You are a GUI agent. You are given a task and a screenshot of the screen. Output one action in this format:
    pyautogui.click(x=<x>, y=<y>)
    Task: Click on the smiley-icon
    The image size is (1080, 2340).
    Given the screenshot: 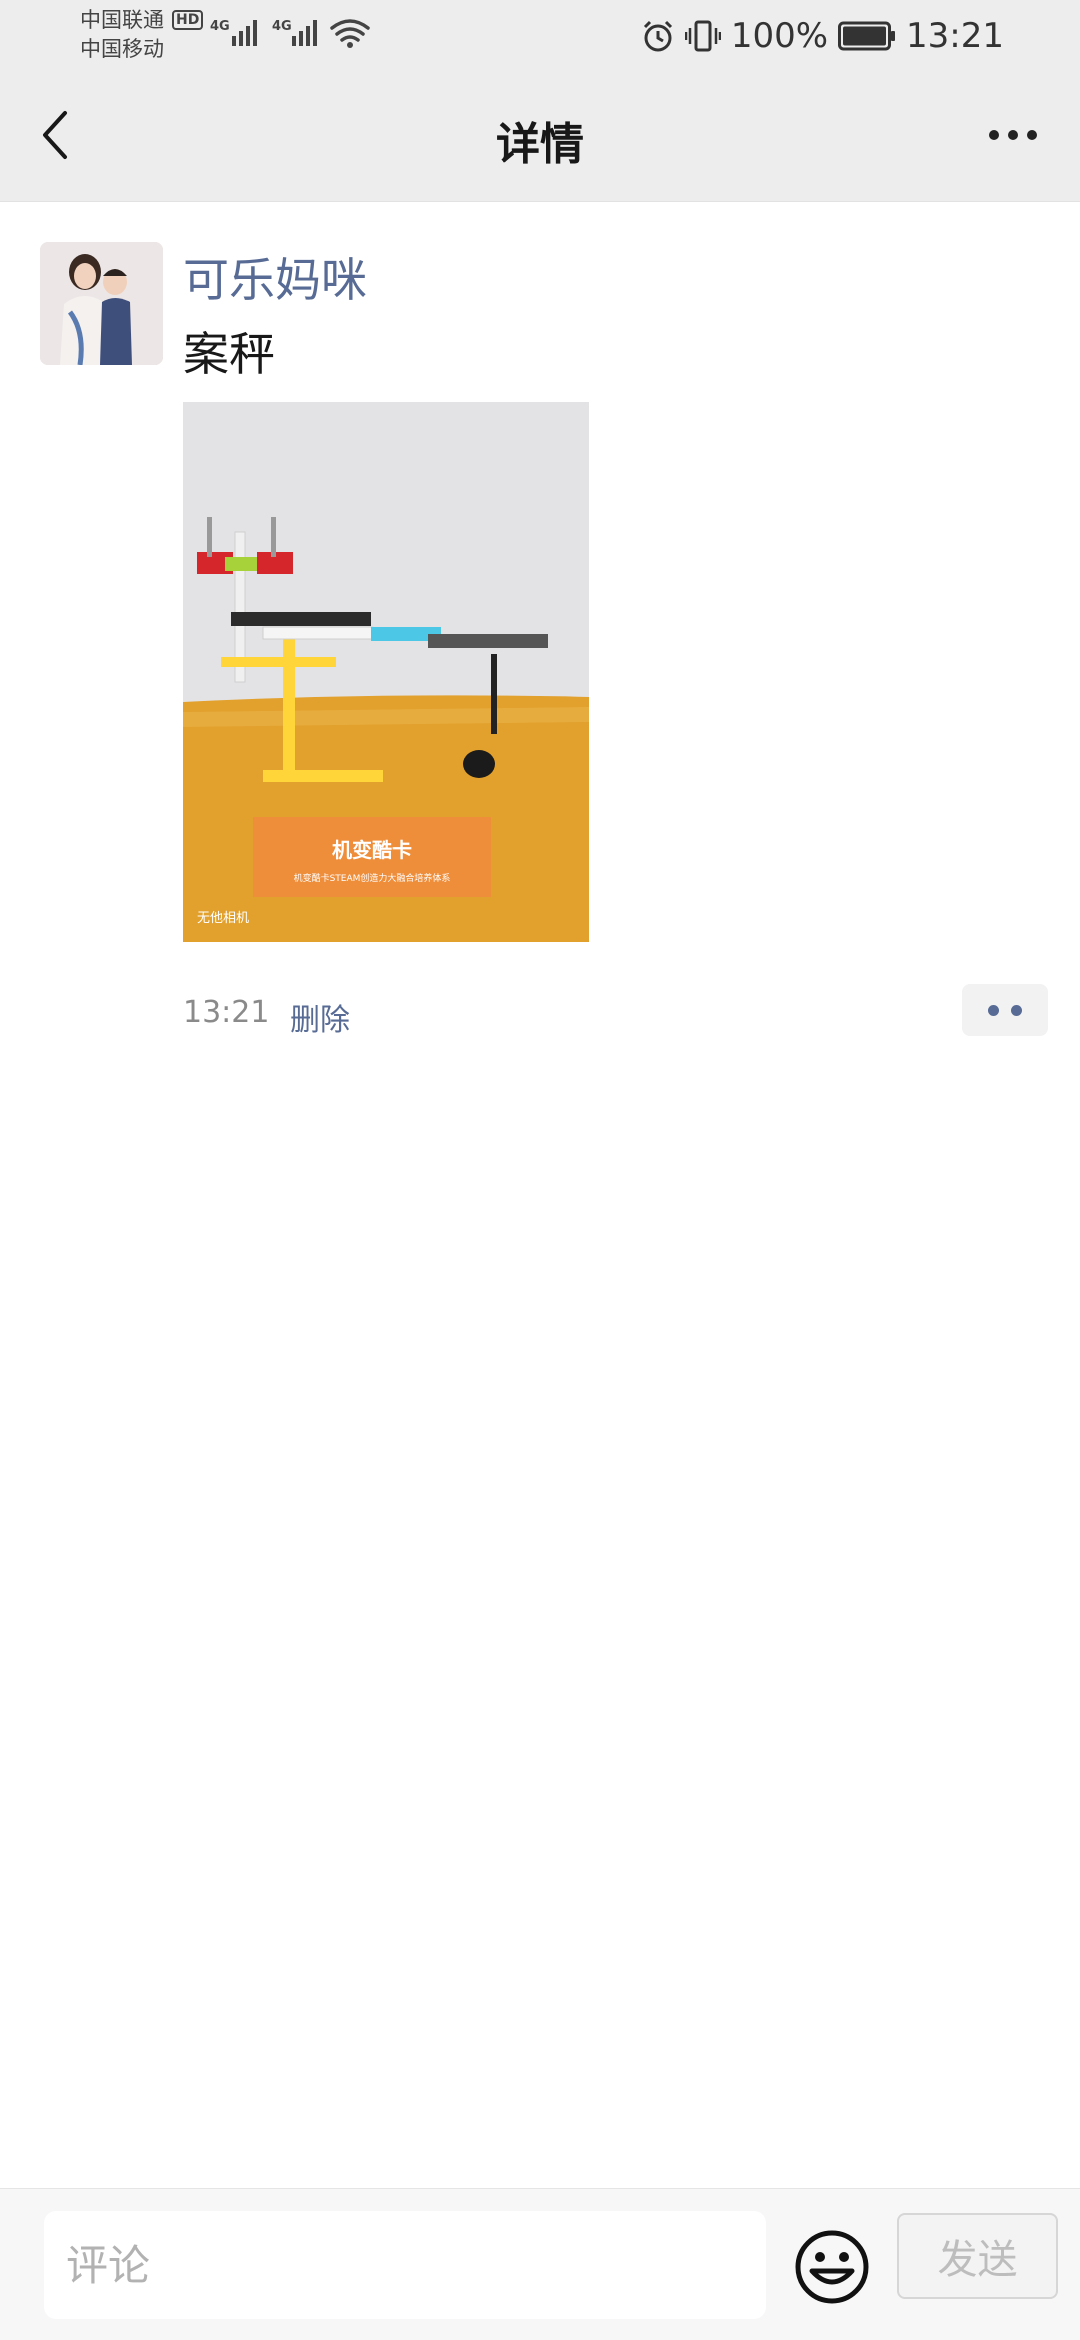 What is the action you would take?
    pyautogui.click(x=832, y=2267)
    